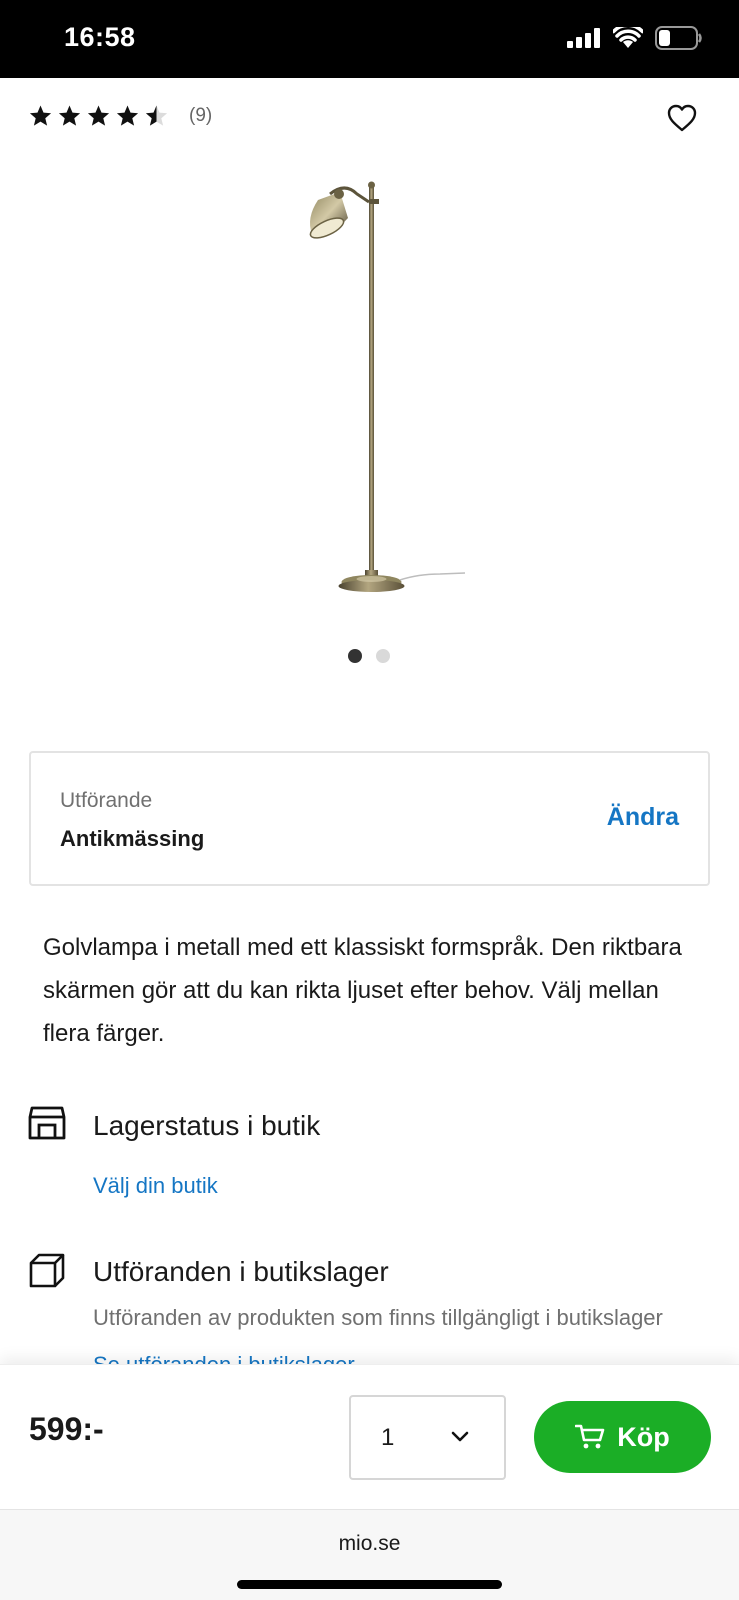  Describe the element at coordinates (628, 37) in the screenshot. I see `wifi-icon` at that location.